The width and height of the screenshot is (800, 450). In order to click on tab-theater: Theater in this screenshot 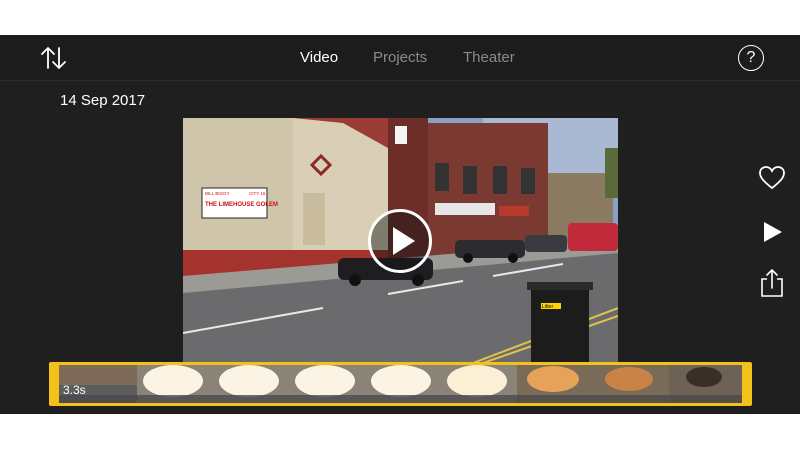, I will do `click(489, 57)`.